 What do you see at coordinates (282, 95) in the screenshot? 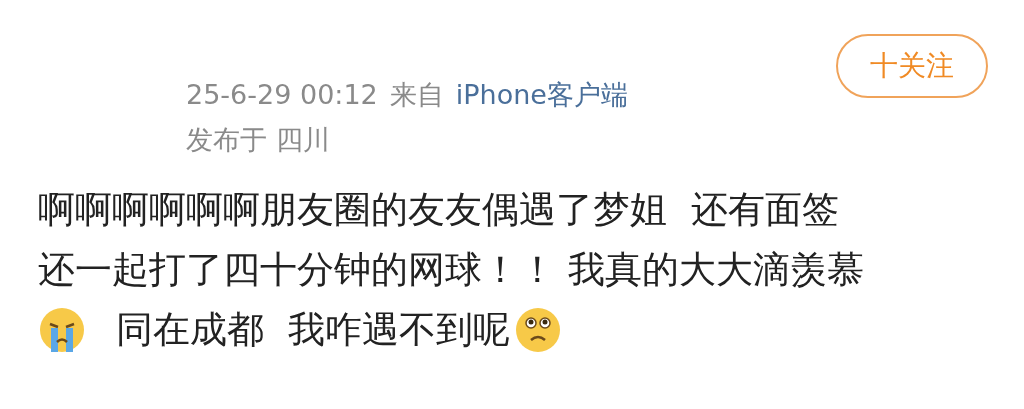
I see `post-time: 25-6-29 00:12` at bounding box center [282, 95].